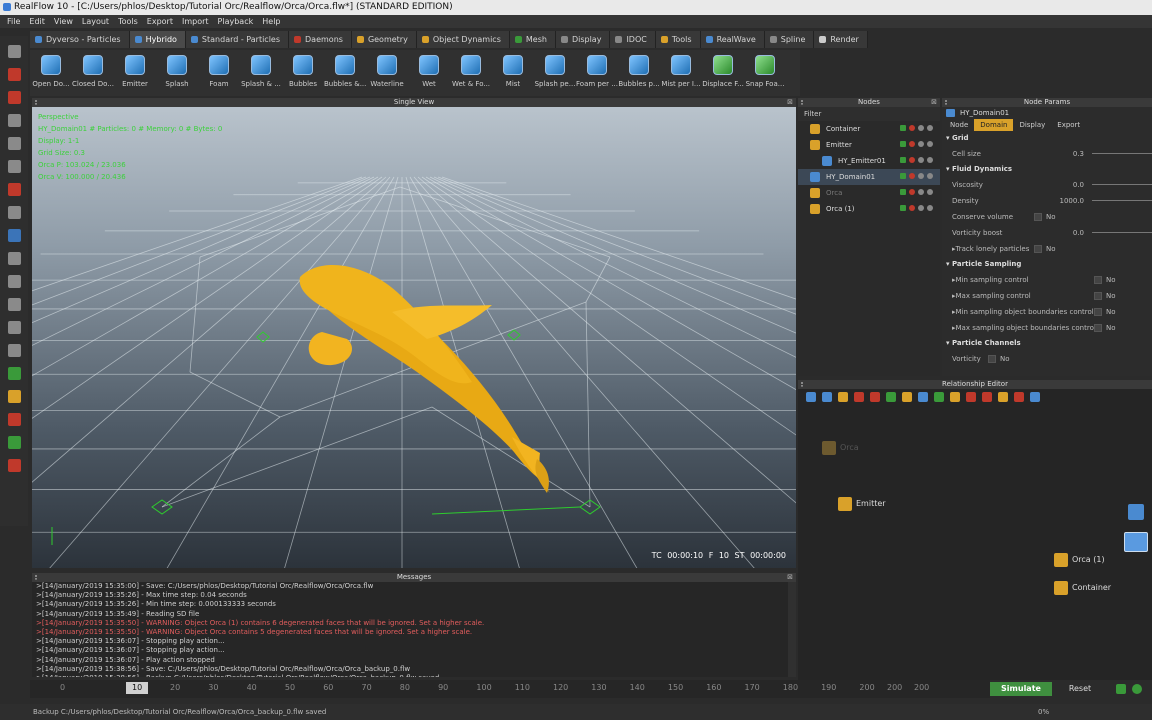 Image resolution: width=1152 pixels, height=720 pixels. What do you see at coordinates (1047, 249) in the screenshot?
I see `param-track-lonely: ▸Track lonely particles No` at bounding box center [1047, 249].